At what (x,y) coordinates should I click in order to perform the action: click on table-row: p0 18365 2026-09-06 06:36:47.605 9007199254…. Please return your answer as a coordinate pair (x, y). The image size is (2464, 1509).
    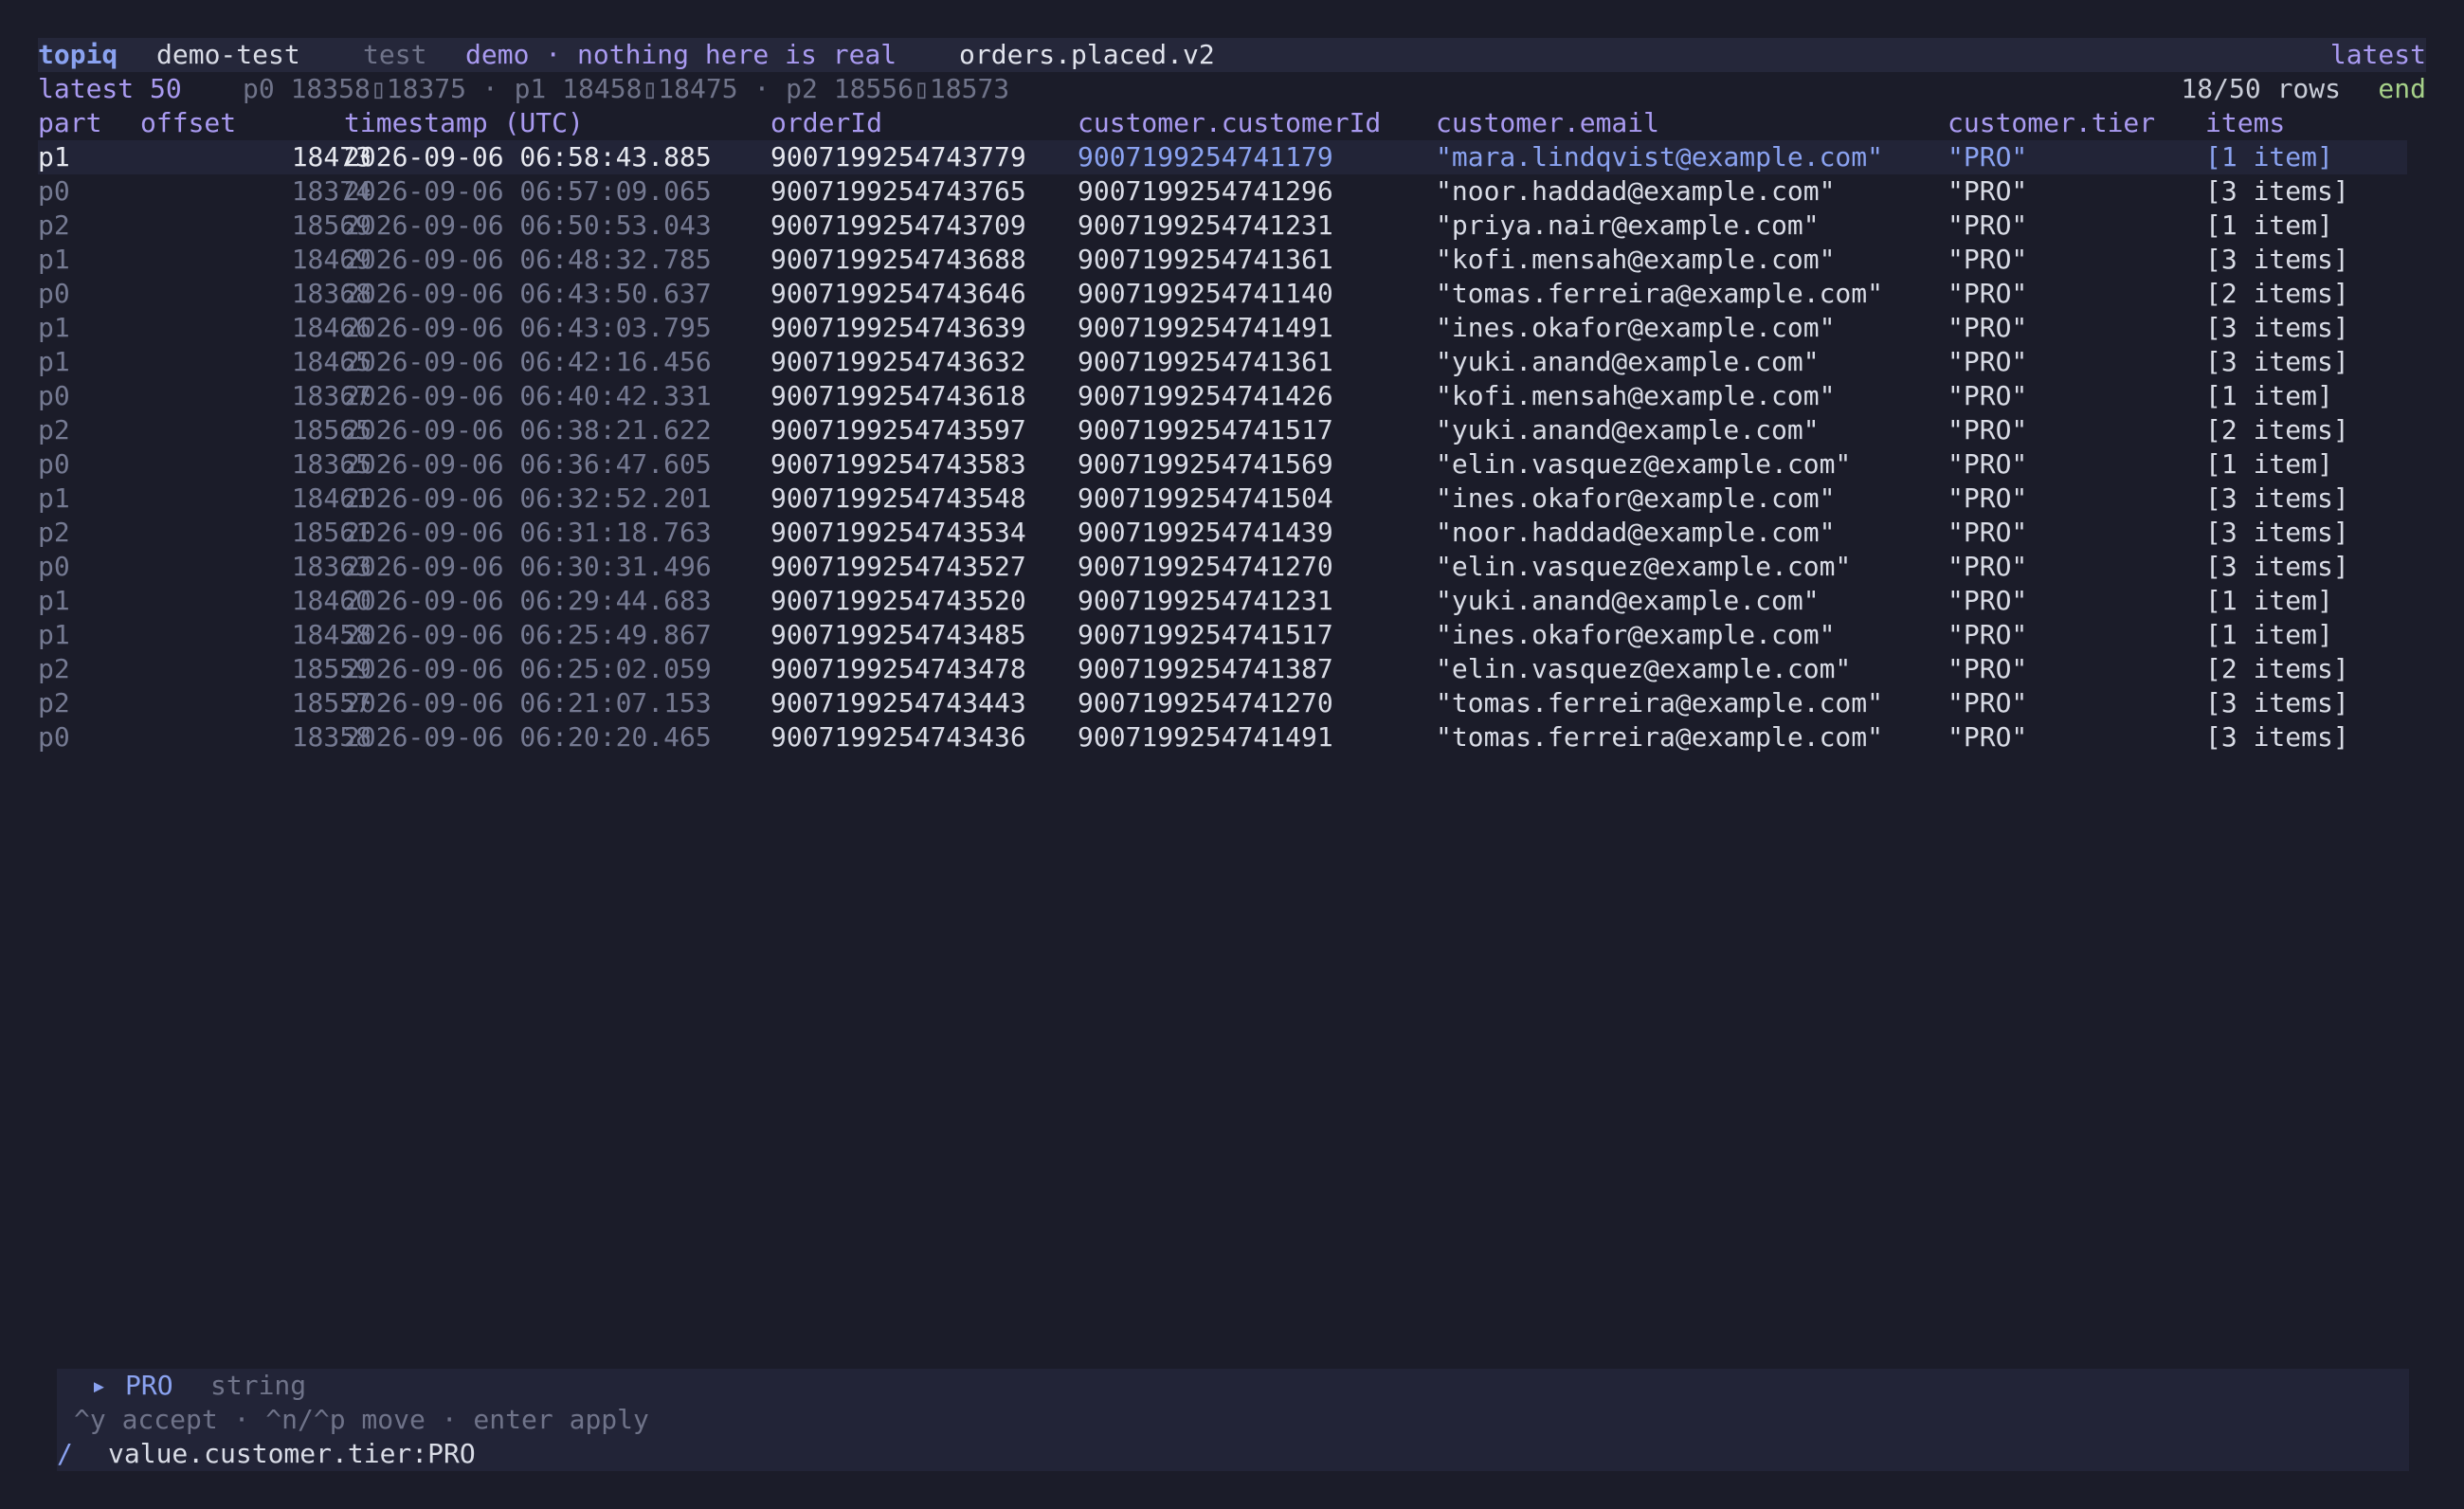
    Looking at the image, I should click on (1223, 464).